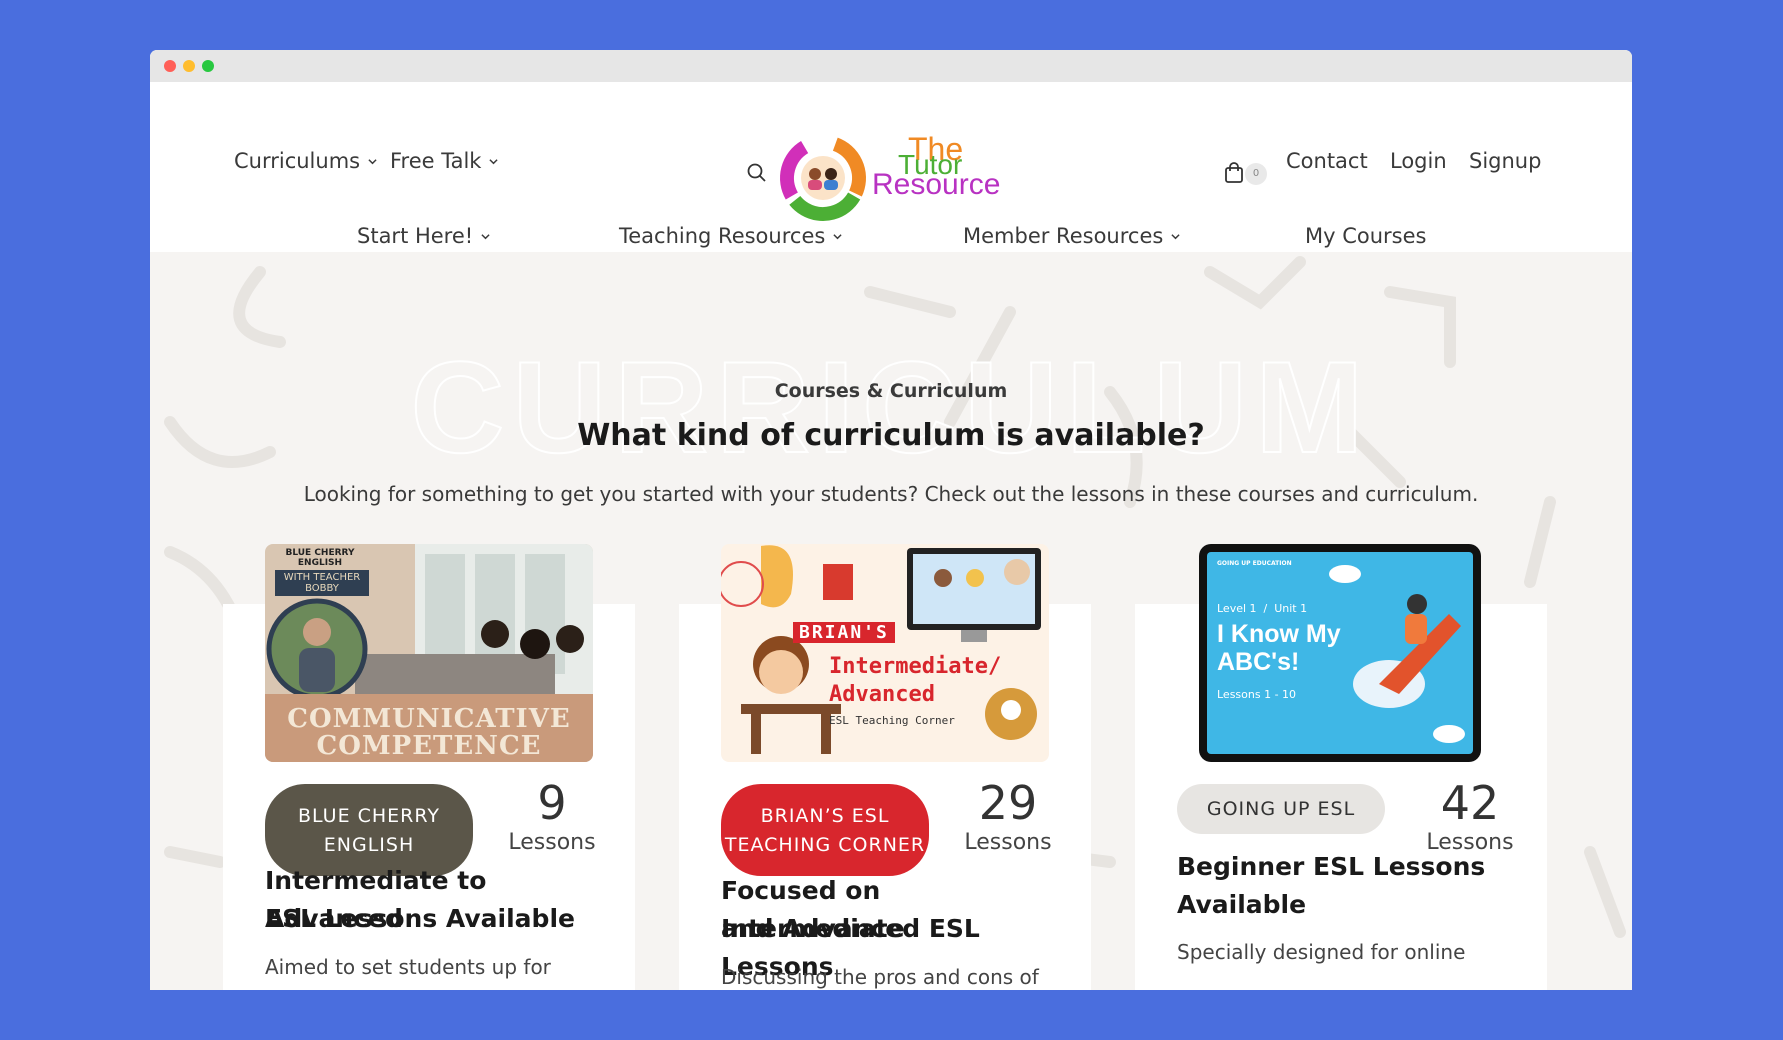 The height and width of the screenshot is (1040, 1783). What do you see at coordinates (170, 66) in the screenshot?
I see `close-window-button` at bounding box center [170, 66].